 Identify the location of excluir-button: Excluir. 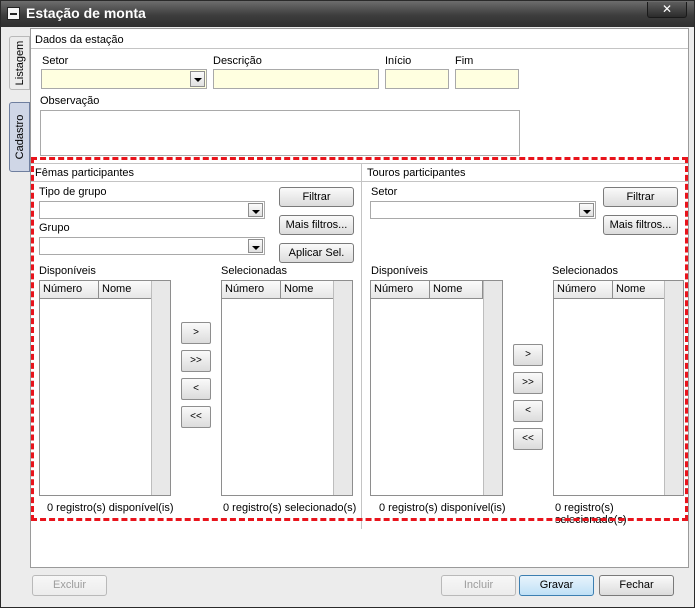
(69, 585).